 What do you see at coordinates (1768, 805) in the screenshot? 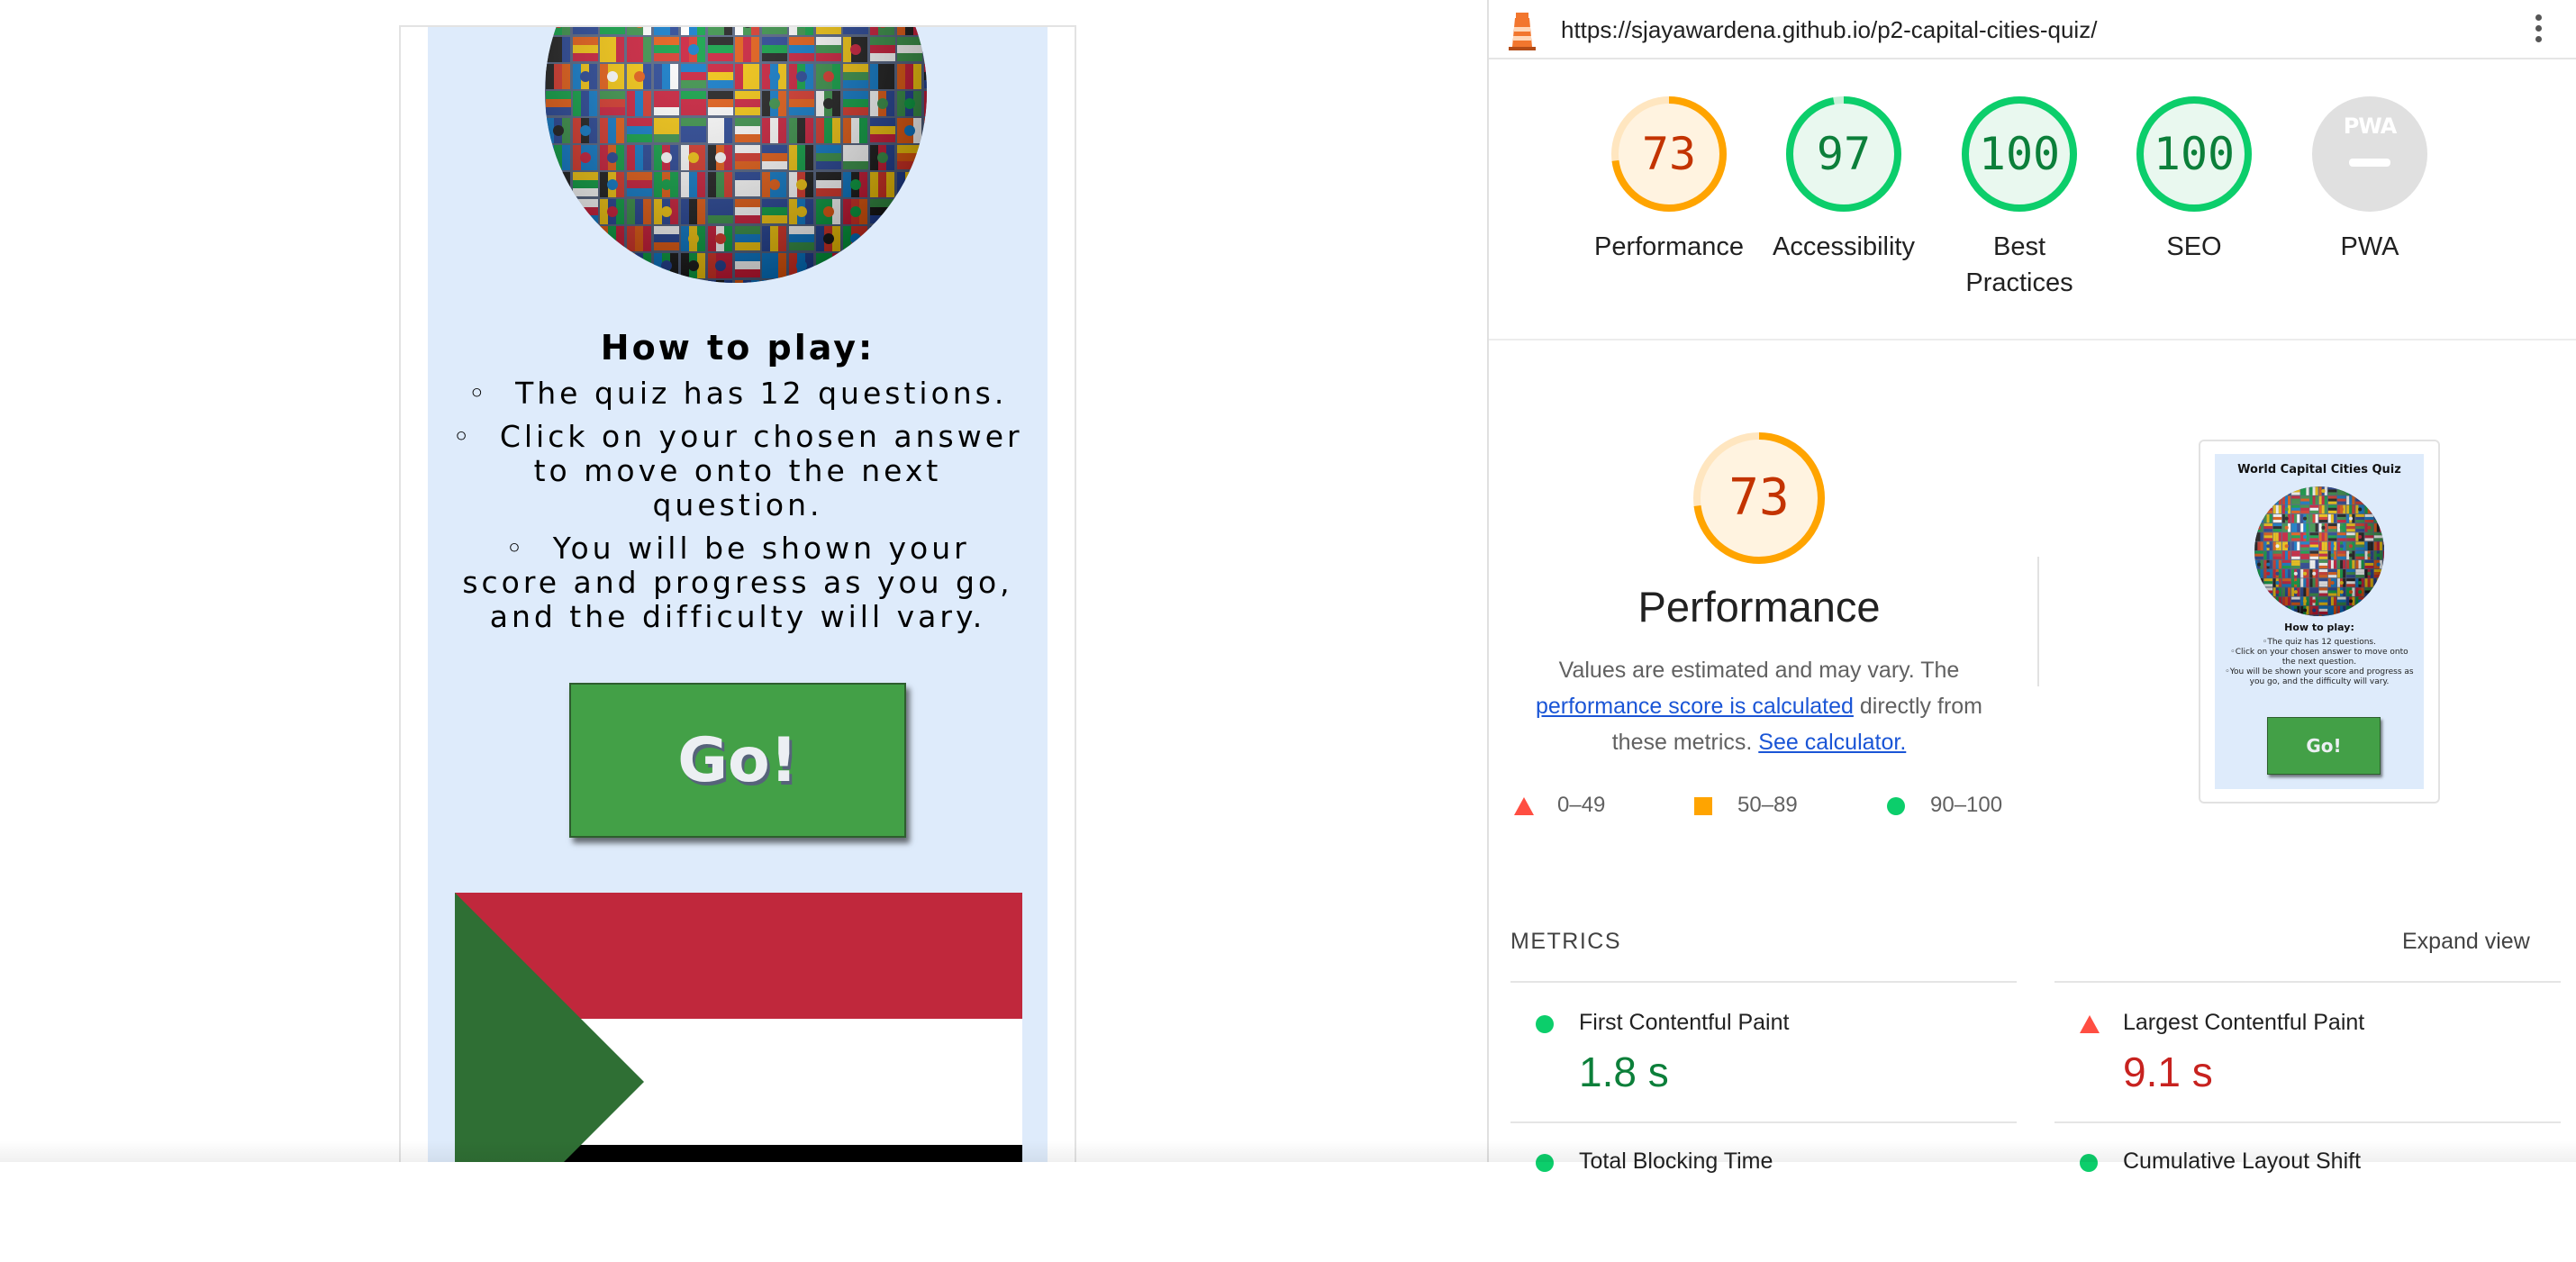
I see `legend-range: 50–89` at bounding box center [1768, 805].